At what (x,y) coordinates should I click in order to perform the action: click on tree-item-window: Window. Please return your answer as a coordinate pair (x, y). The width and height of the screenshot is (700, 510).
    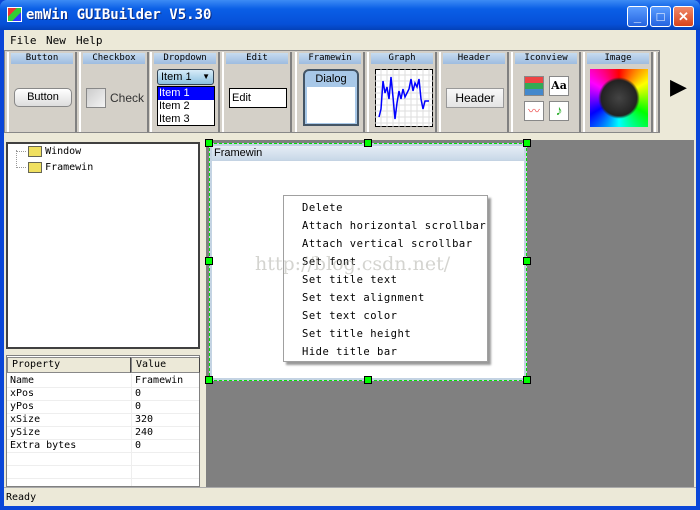
    Looking at the image, I should click on (54, 151).